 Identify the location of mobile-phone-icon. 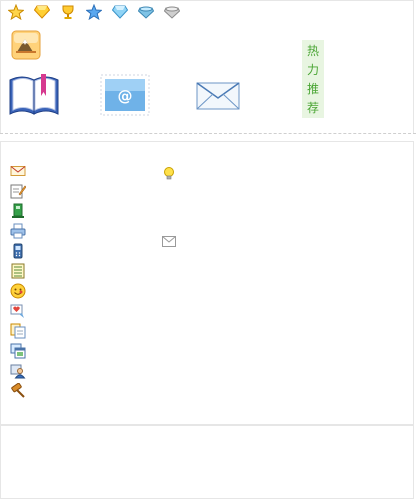
(18, 251).